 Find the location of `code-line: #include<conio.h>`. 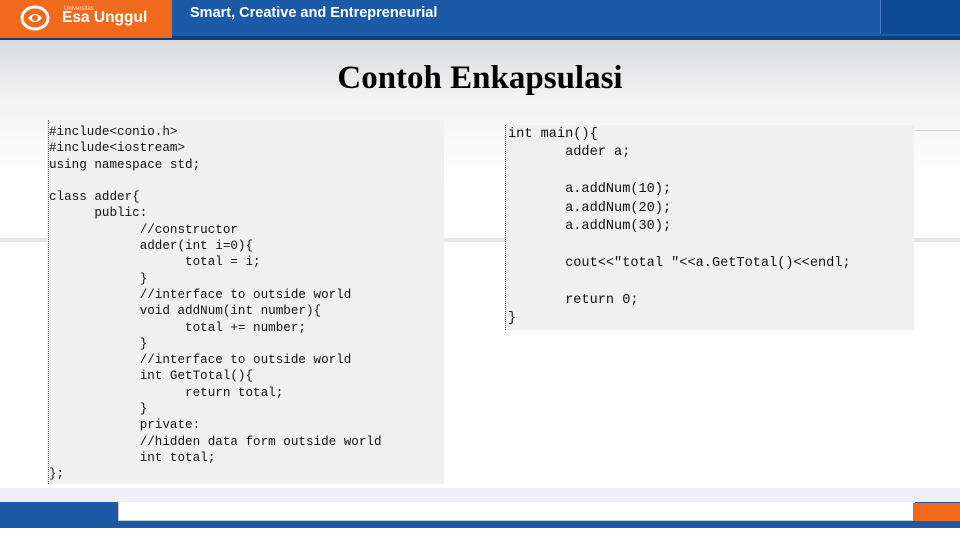

code-line: #include<conio.h> is located at coordinates (113, 132).